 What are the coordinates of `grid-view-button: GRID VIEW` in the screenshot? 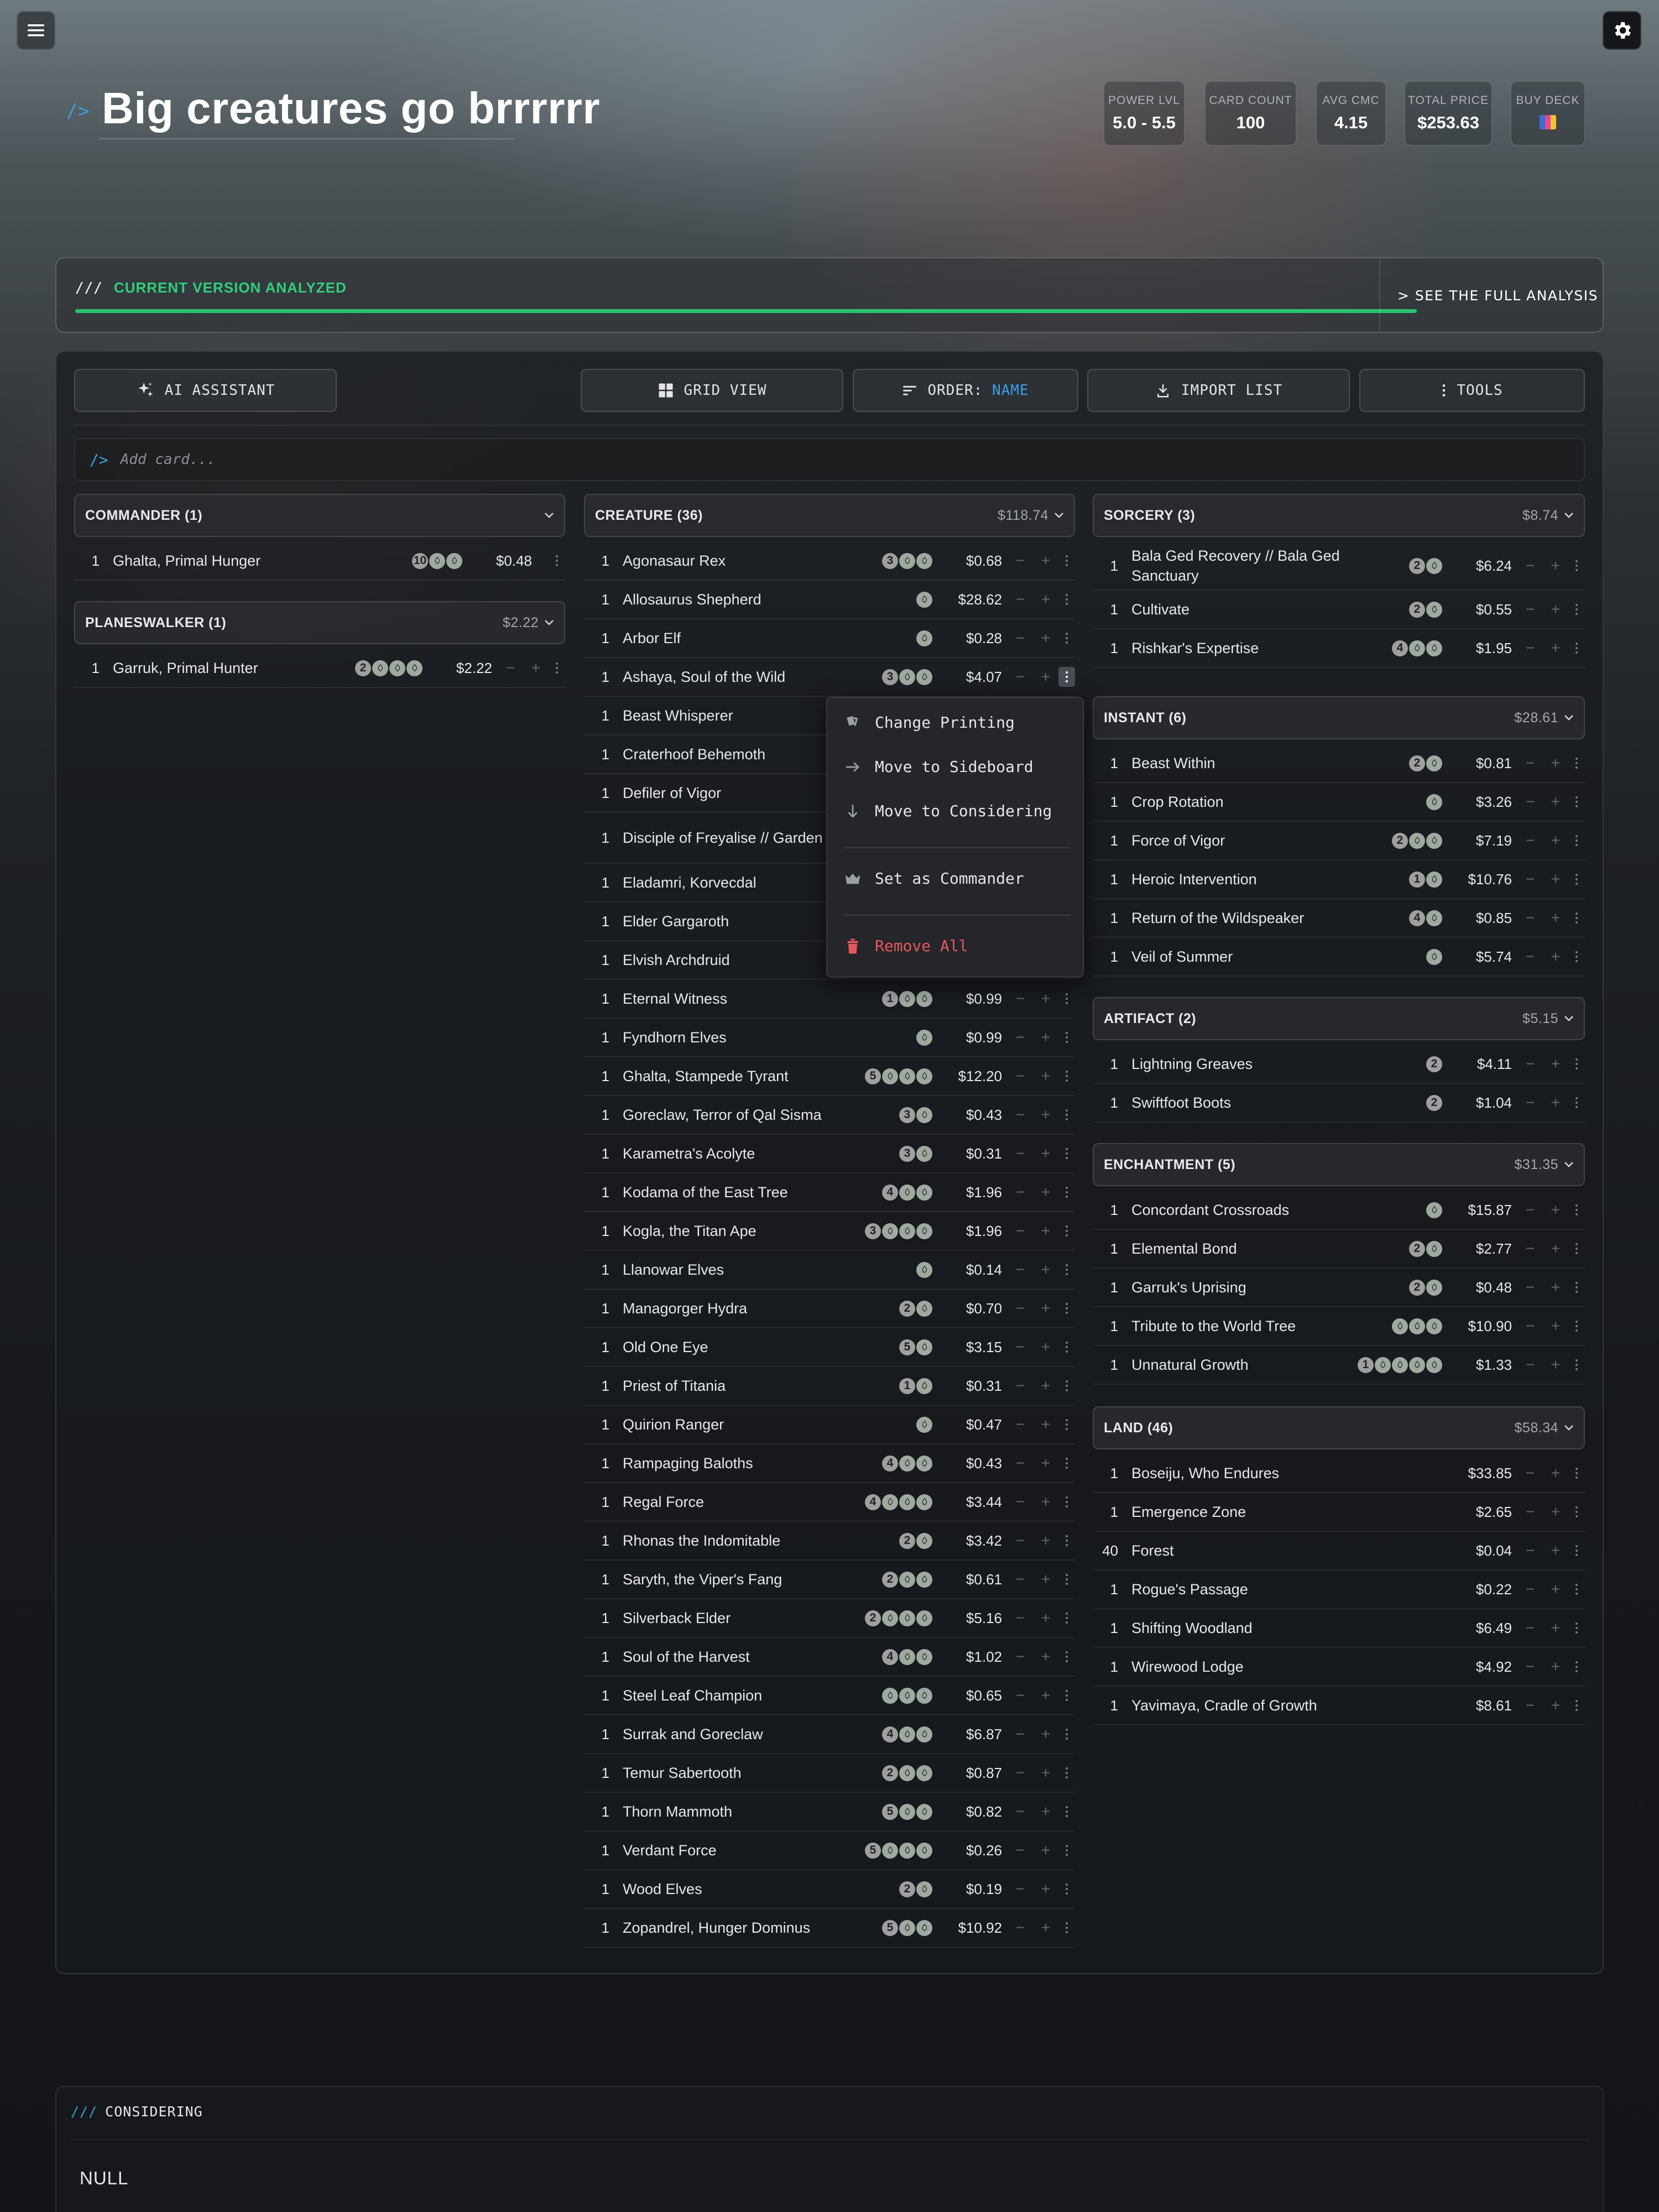 It's located at (712, 391).